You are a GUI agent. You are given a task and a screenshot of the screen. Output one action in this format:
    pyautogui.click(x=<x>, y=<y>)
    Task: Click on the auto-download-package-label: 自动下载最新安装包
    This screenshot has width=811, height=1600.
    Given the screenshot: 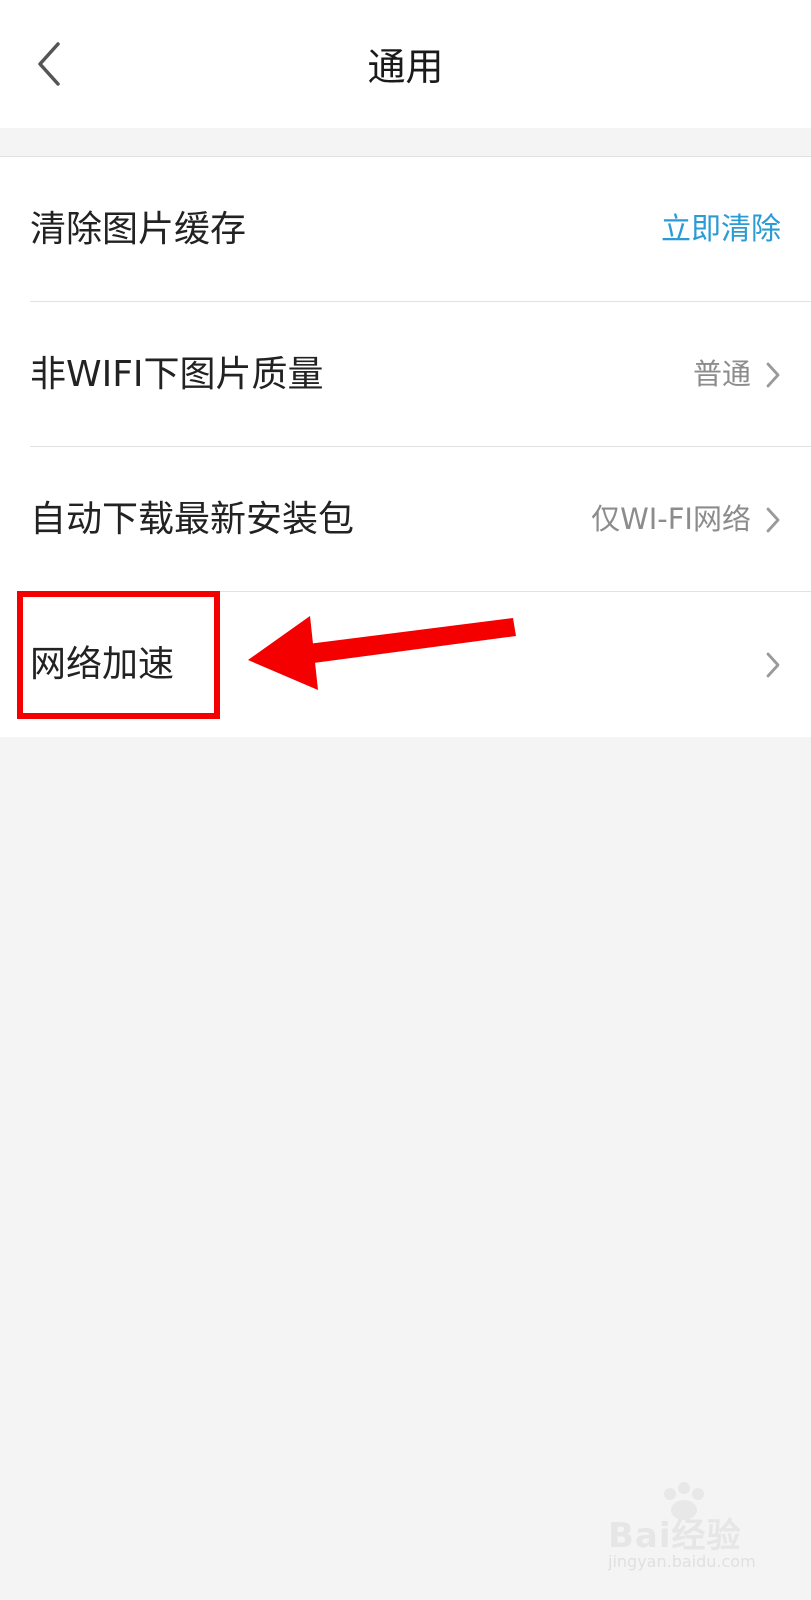 What is the action you would take?
    pyautogui.click(x=192, y=519)
    